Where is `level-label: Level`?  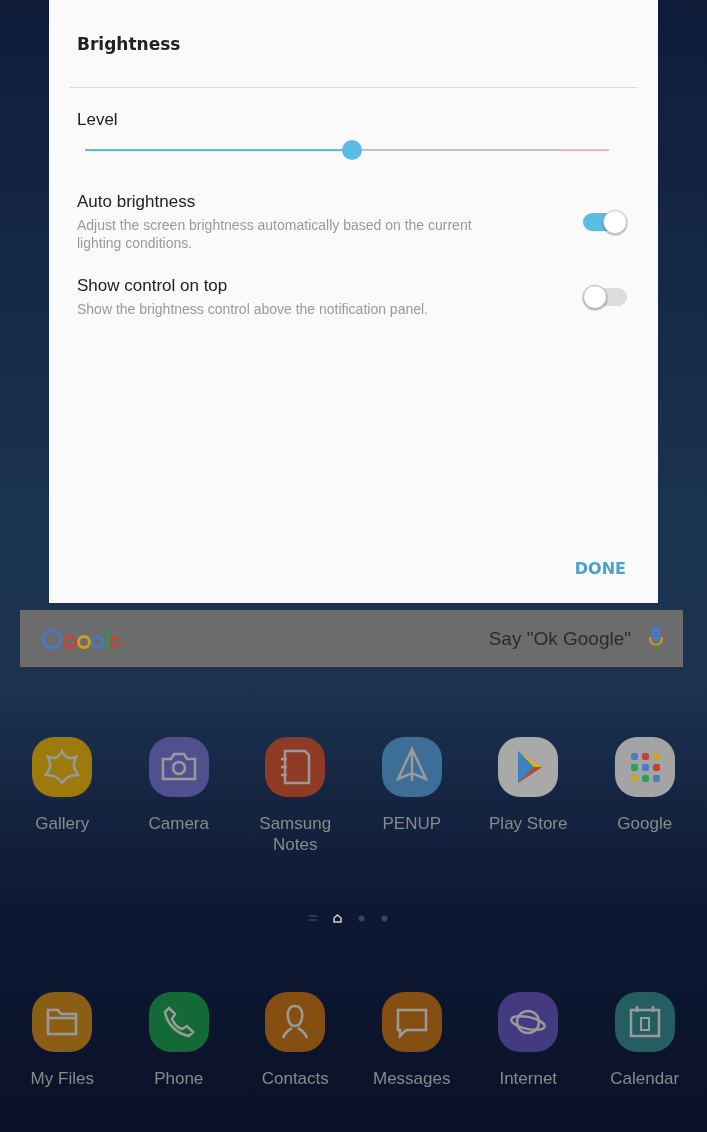 level-label: Level is located at coordinates (97, 120).